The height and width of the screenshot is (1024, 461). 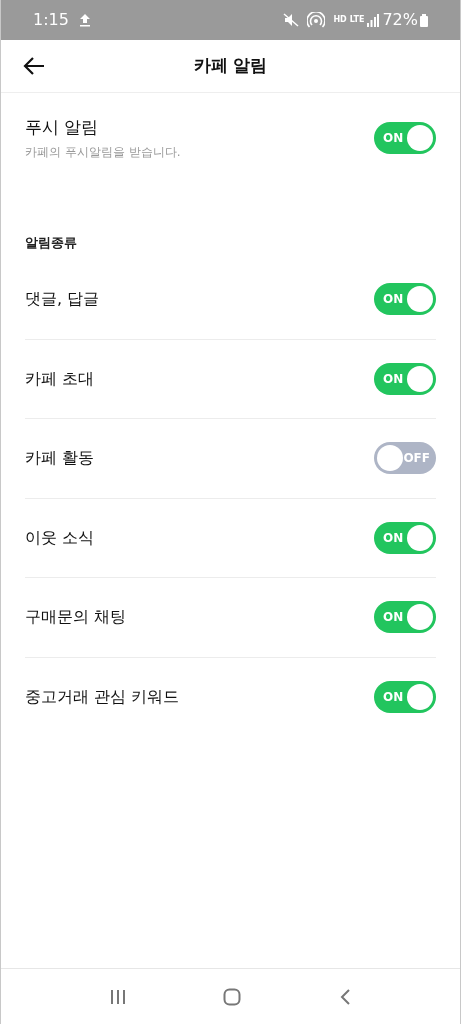 I want to click on setting-label: 중고거래 관심 키워드, so click(x=103, y=697).